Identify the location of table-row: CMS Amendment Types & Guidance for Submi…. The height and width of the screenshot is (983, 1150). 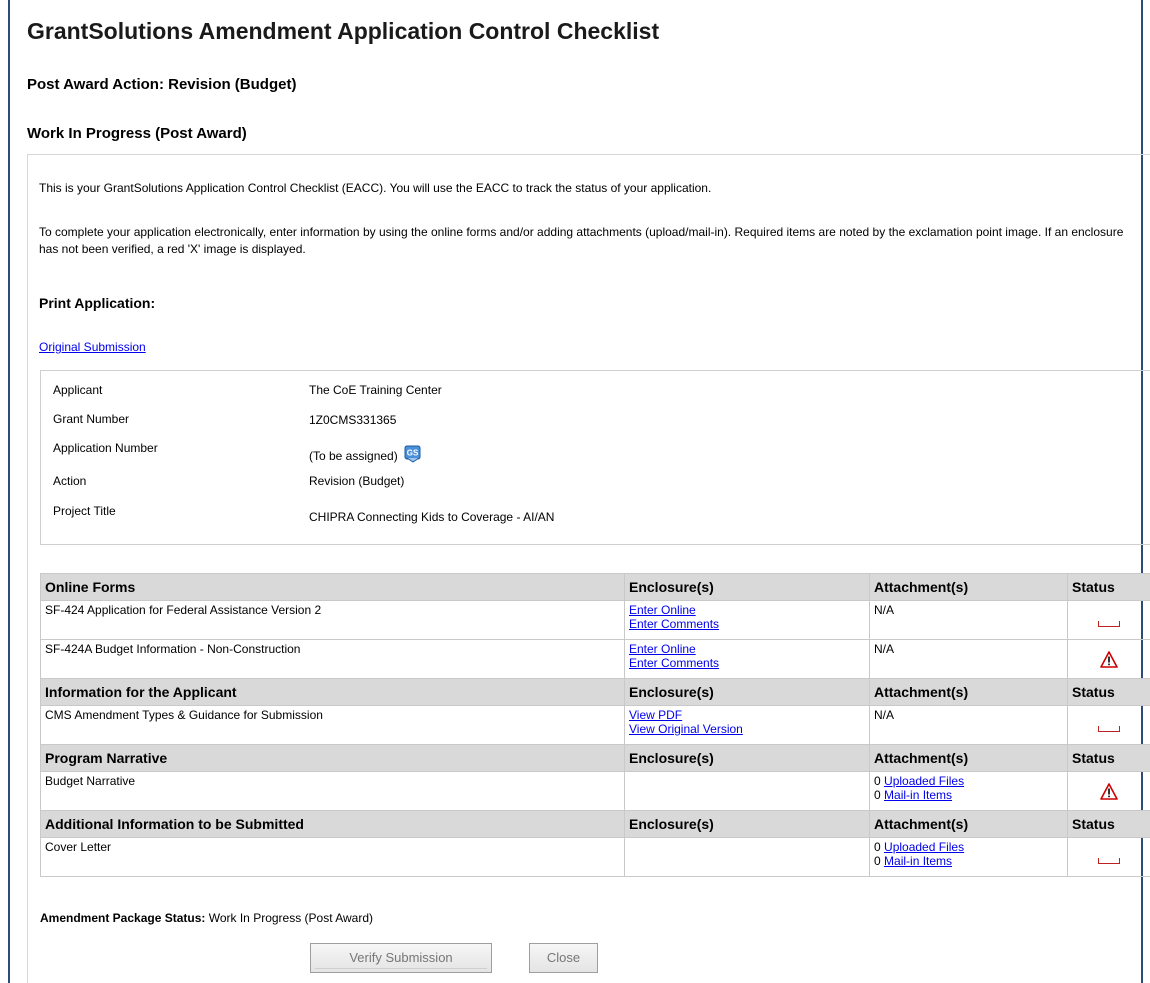
(595, 725).